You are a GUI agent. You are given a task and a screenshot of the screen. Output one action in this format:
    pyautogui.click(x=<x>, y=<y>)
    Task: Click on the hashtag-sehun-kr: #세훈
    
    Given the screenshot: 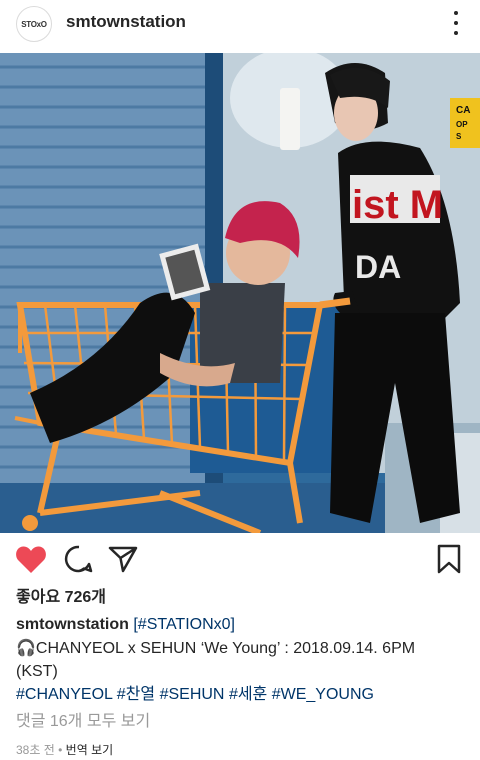 What is the action you would take?
    pyautogui.click(x=248, y=694)
    